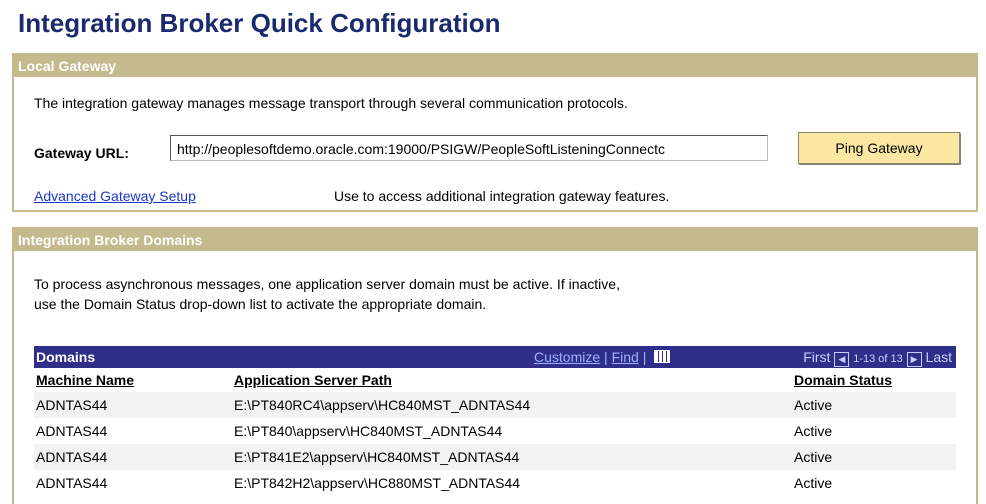  I want to click on col-machine-name: Machine Name, so click(85, 380).